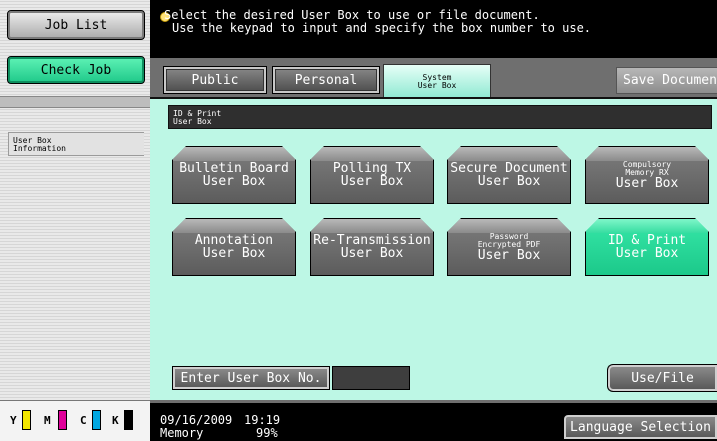 The height and width of the screenshot is (441, 717). I want to click on breadcrumb: ID & Print User Box, so click(440, 117).